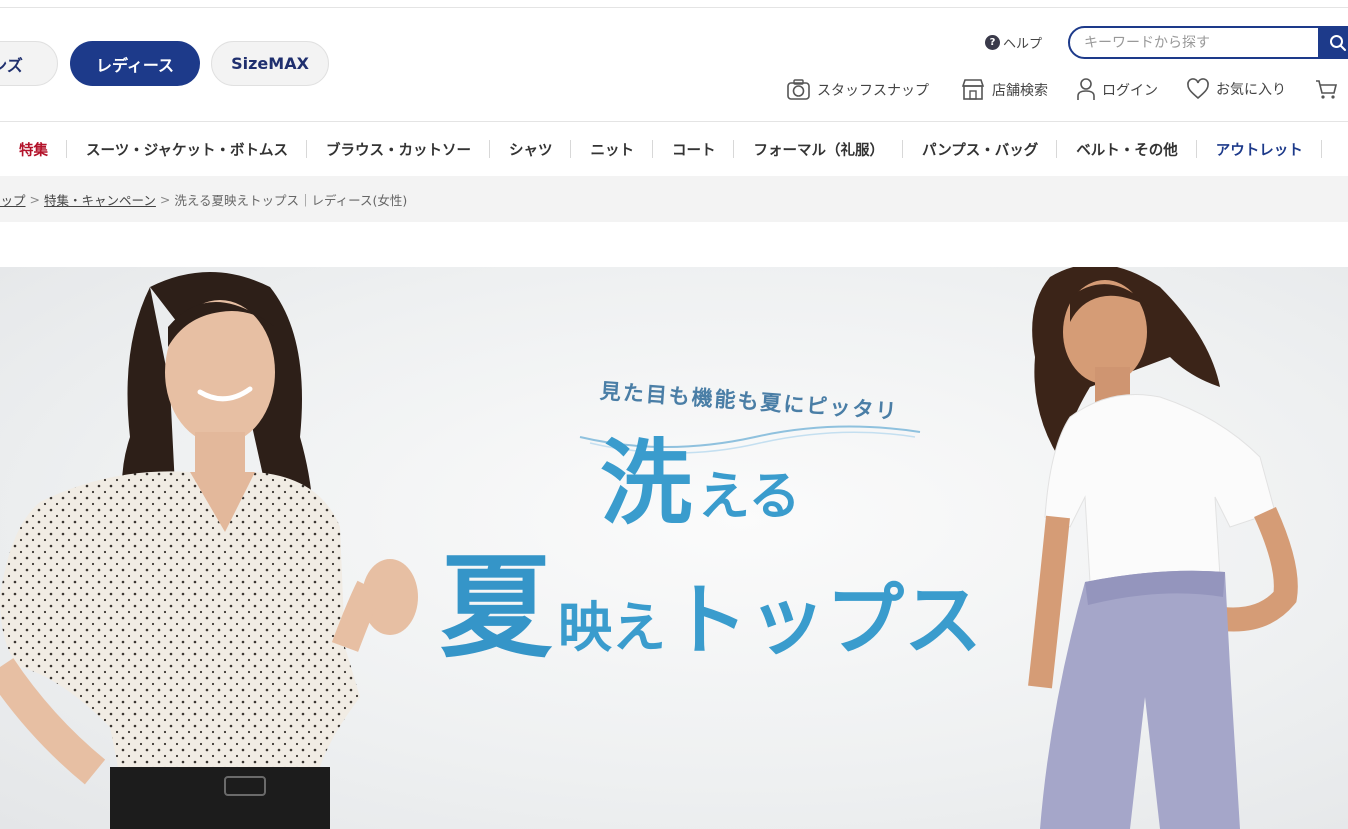 This screenshot has height=829, width=1348. What do you see at coordinates (818, 149) in the screenshot?
I see `nav-item-formal: フォーマル（礼服）` at bounding box center [818, 149].